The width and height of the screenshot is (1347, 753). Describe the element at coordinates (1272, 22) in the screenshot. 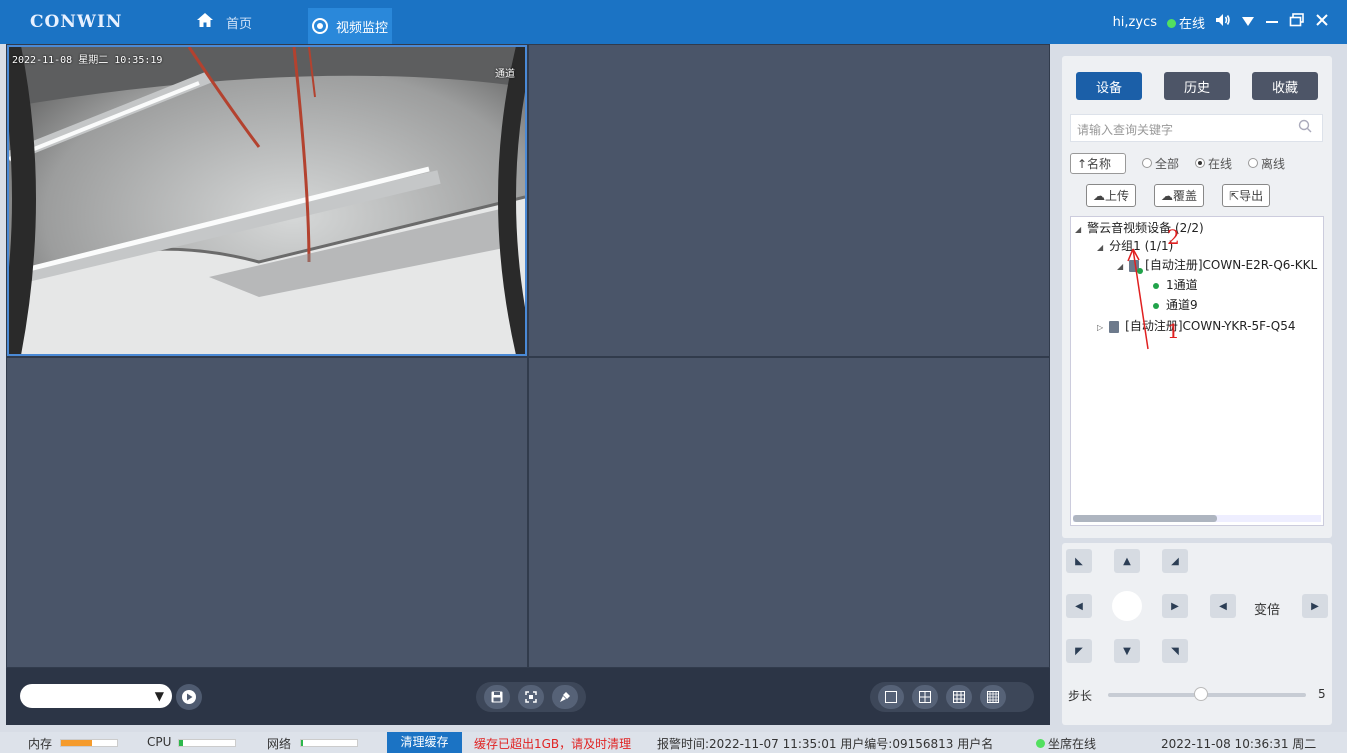

I see `minimize-icon` at that location.